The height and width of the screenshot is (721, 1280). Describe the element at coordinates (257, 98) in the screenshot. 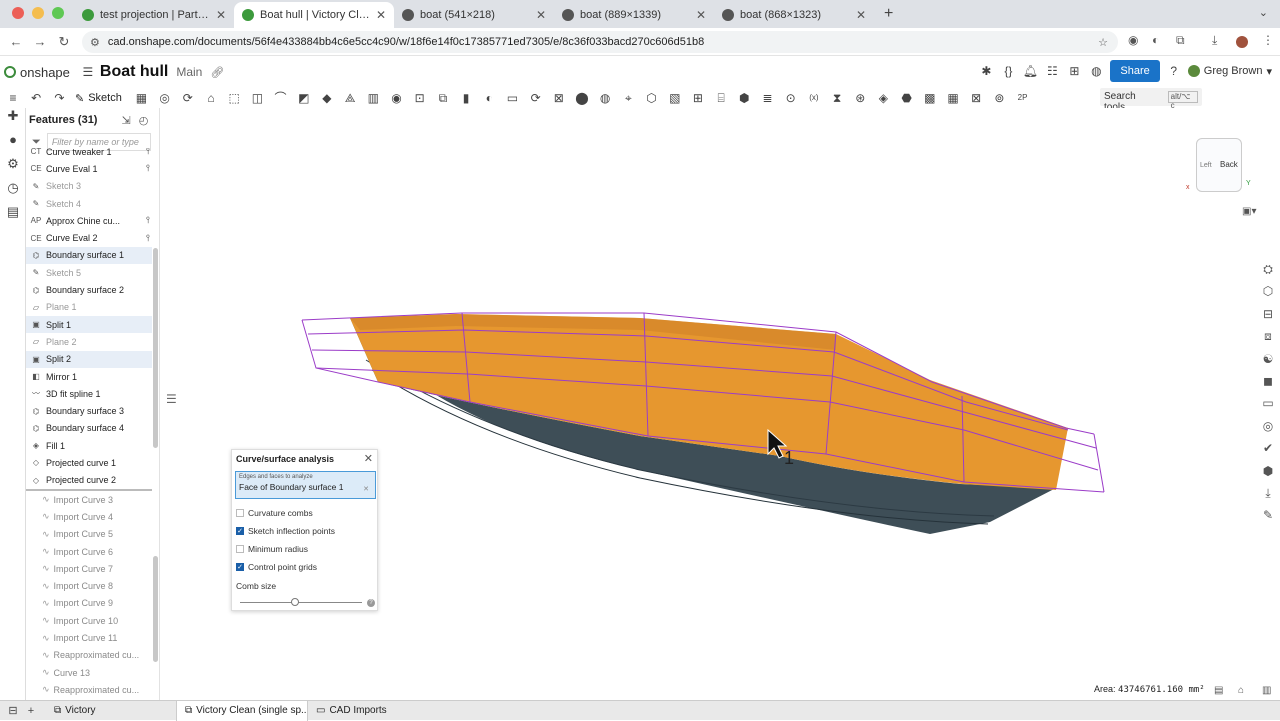

I see `fillet-icon: ◫` at that location.